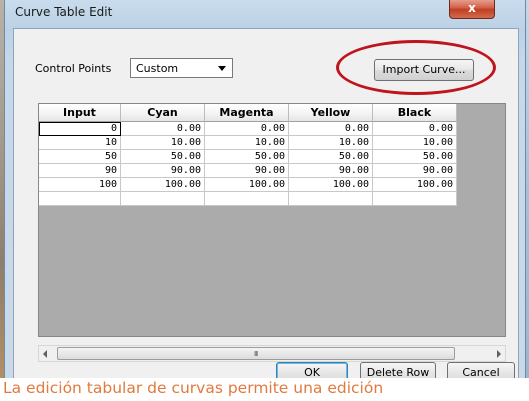 The width and height of the screenshot is (529, 401). Describe the element at coordinates (80, 143) in the screenshot. I see `table-cell: 10` at that location.